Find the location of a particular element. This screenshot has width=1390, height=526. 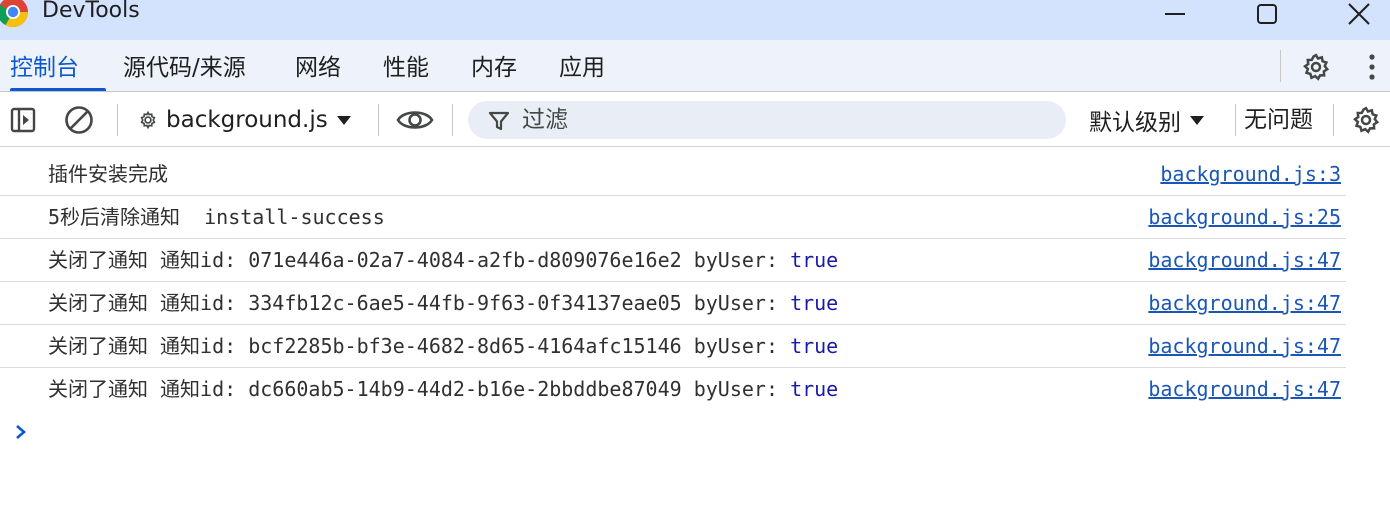

filter-icon is located at coordinates (499, 121).